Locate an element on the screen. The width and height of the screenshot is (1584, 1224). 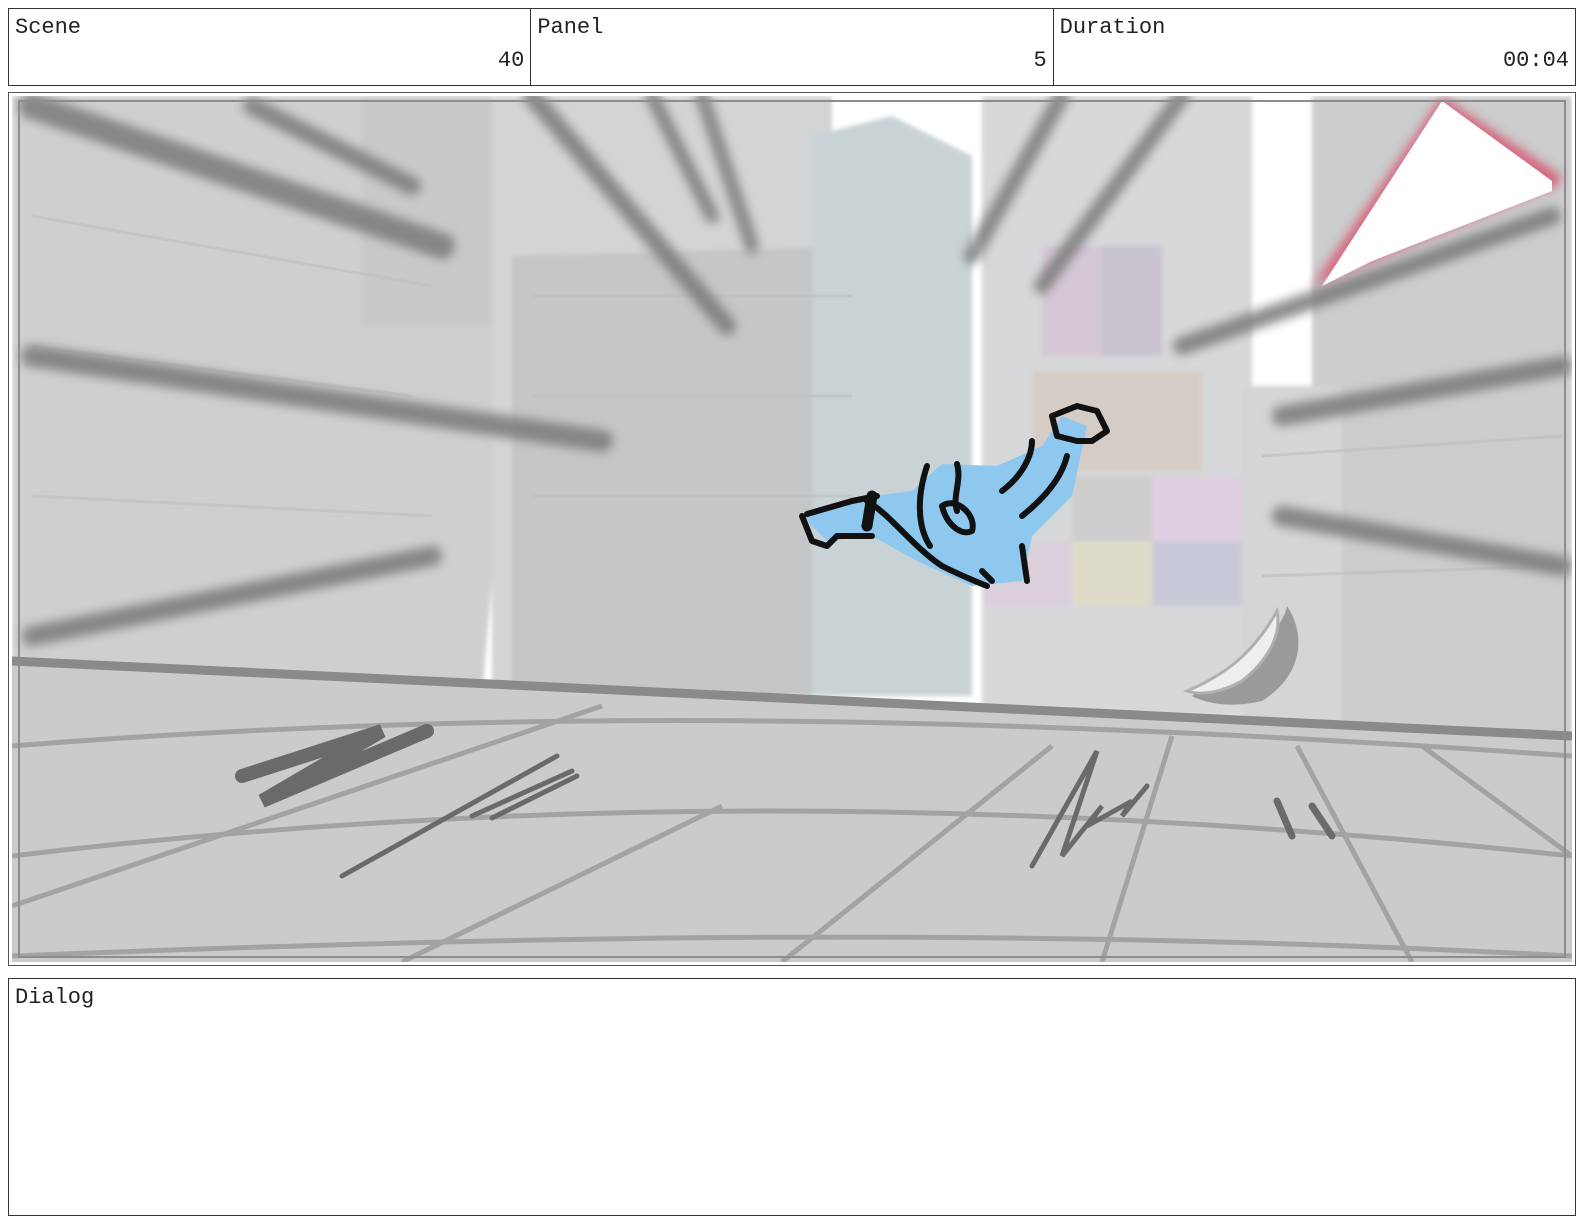
duration-label: Duration is located at coordinates (1112, 27).